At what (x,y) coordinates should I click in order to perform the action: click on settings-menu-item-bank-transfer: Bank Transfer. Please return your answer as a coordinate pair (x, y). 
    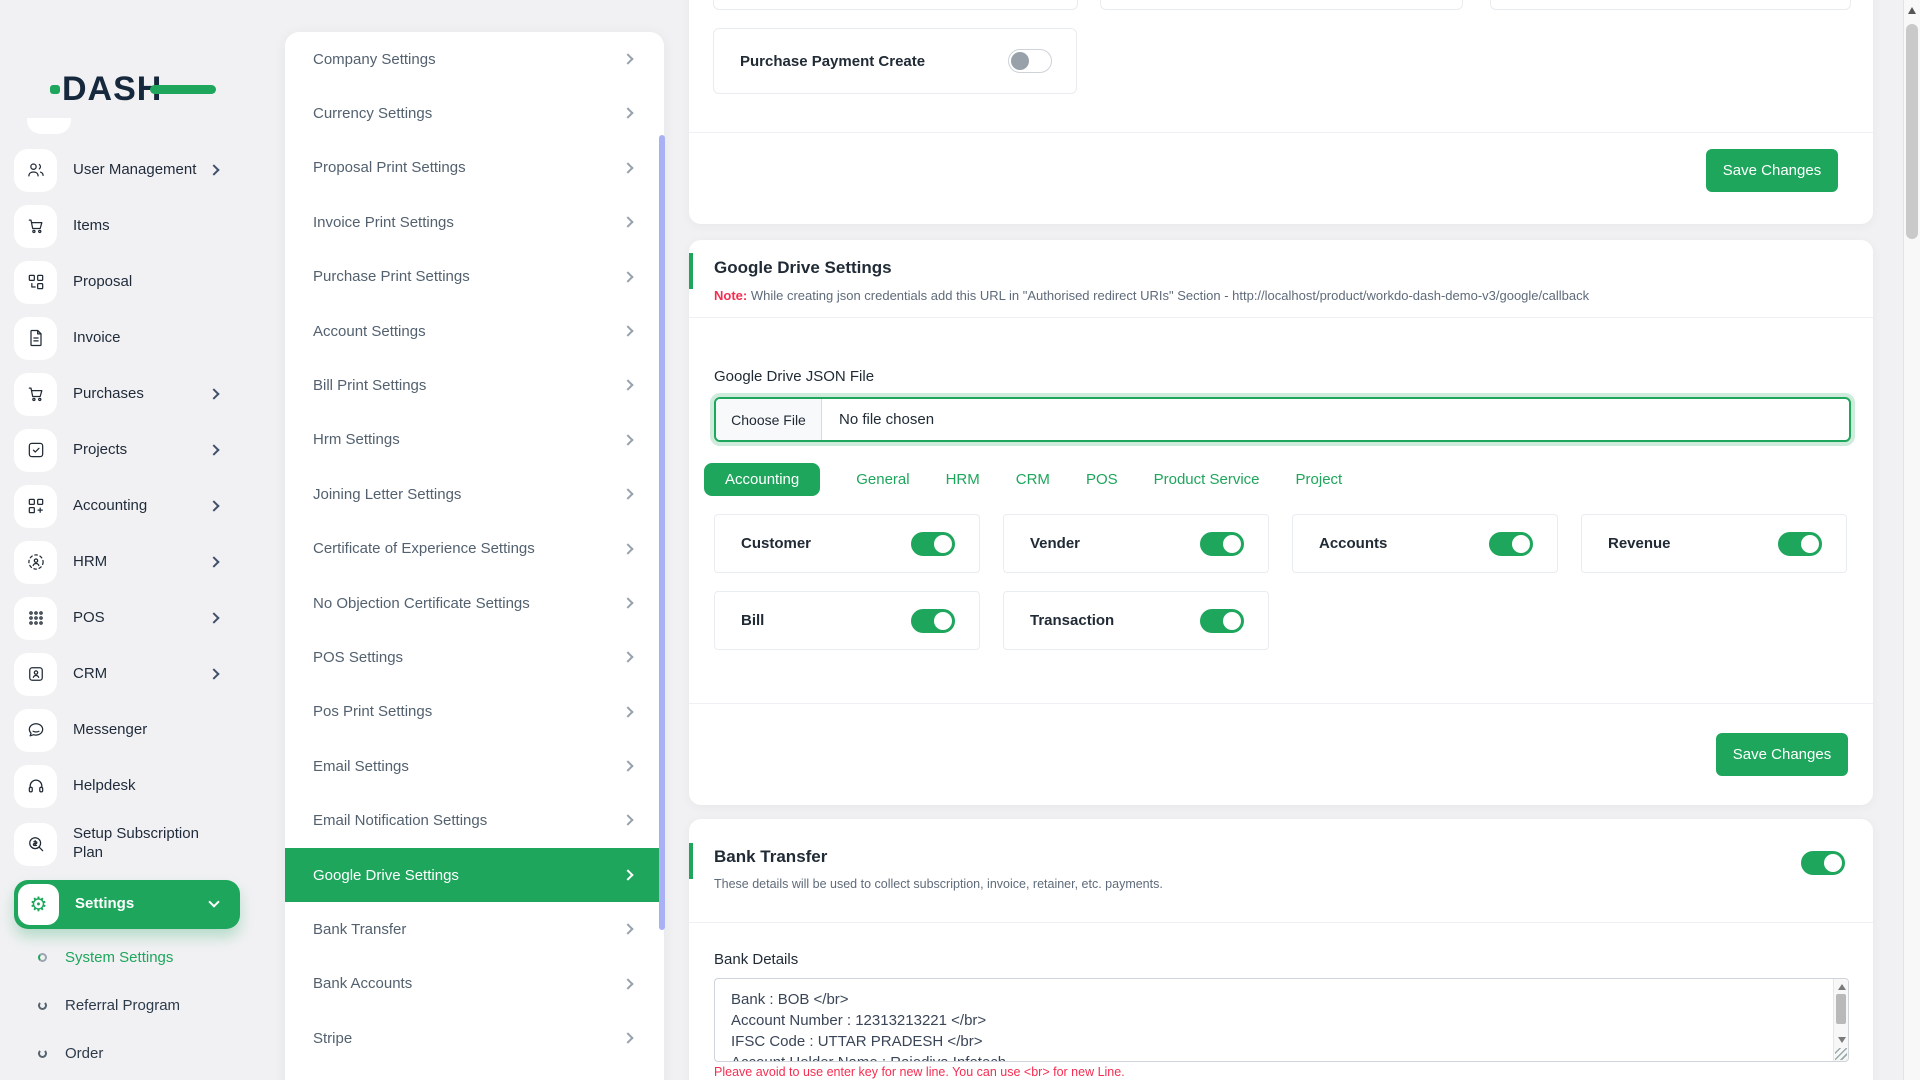
    Looking at the image, I should click on (474, 929).